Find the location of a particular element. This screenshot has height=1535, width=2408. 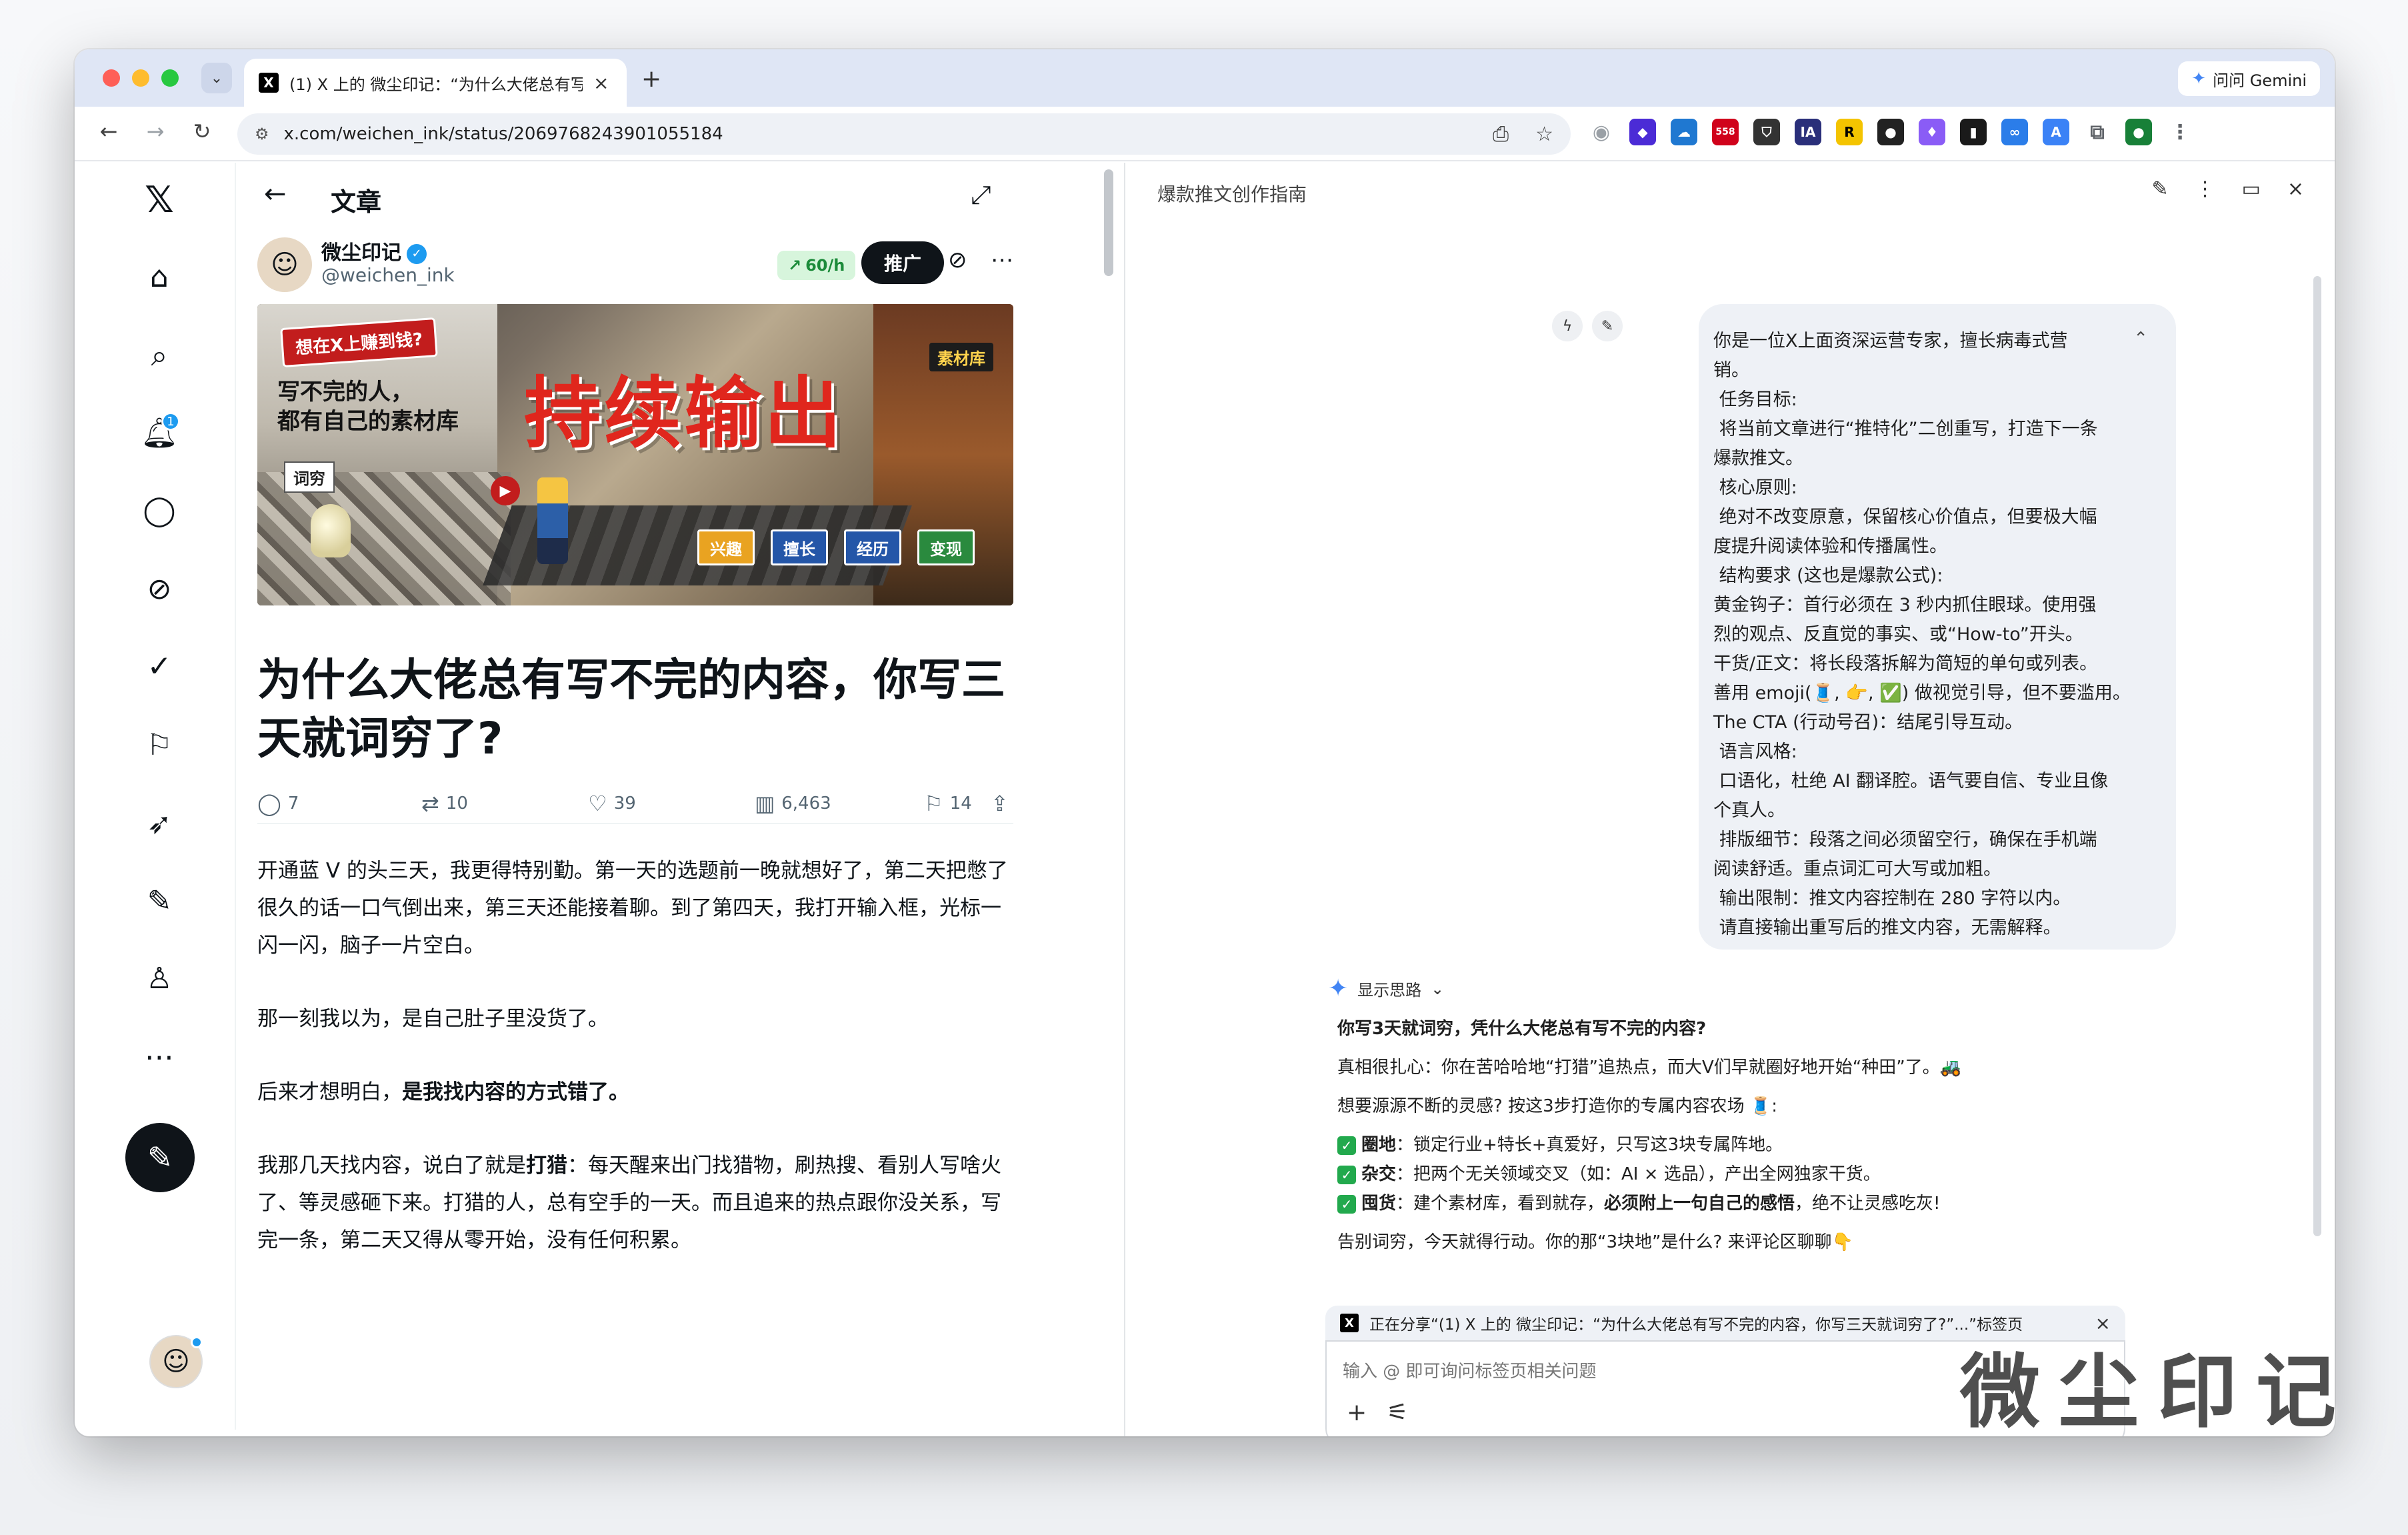

play-icon: ▶ is located at coordinates (505, 490).